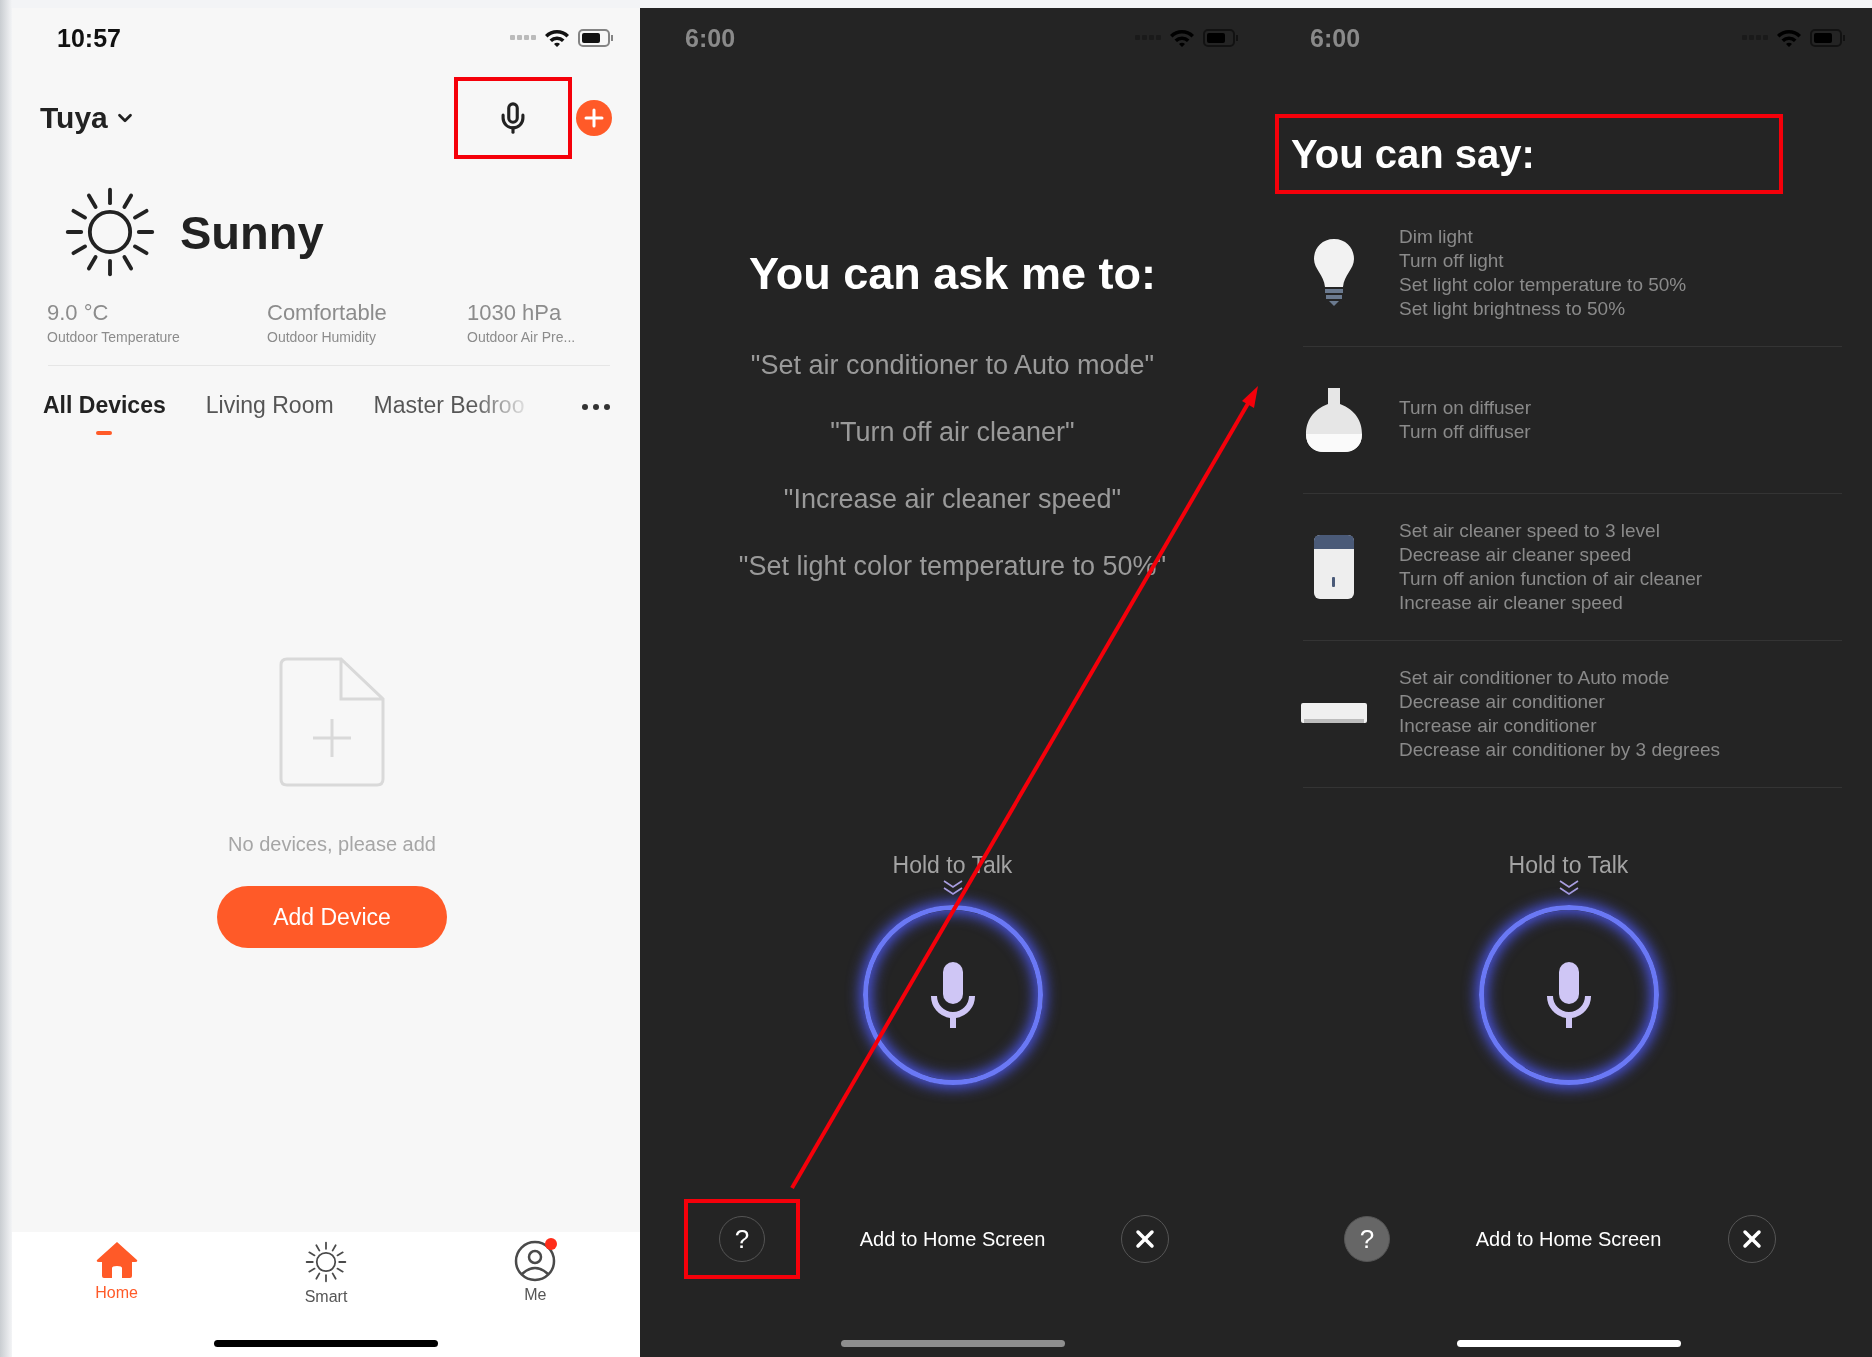 The image size is (1872, 1357). Describe the element at coordinates (1516, 555) in the screenshot. I see `command-text: Decrease air cleaner speed` at that location.